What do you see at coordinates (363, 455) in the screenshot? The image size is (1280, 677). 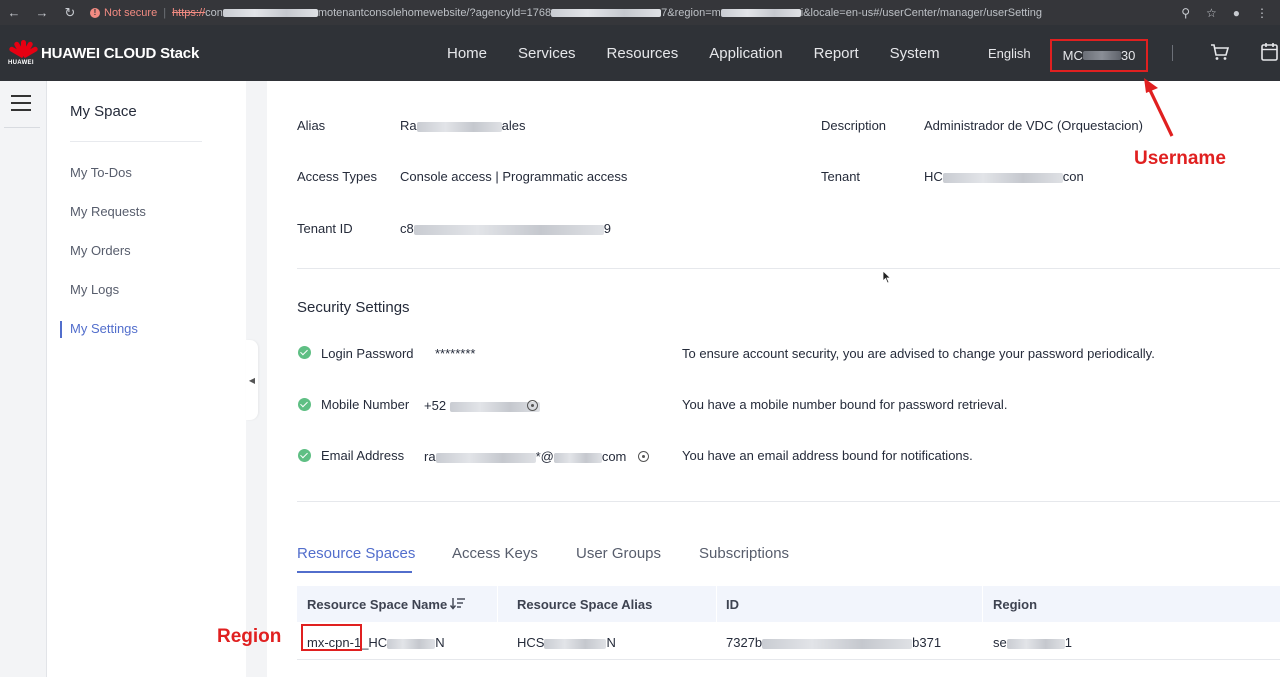 I see `email-address-label: Email Address` at bounding box center [363, 455].